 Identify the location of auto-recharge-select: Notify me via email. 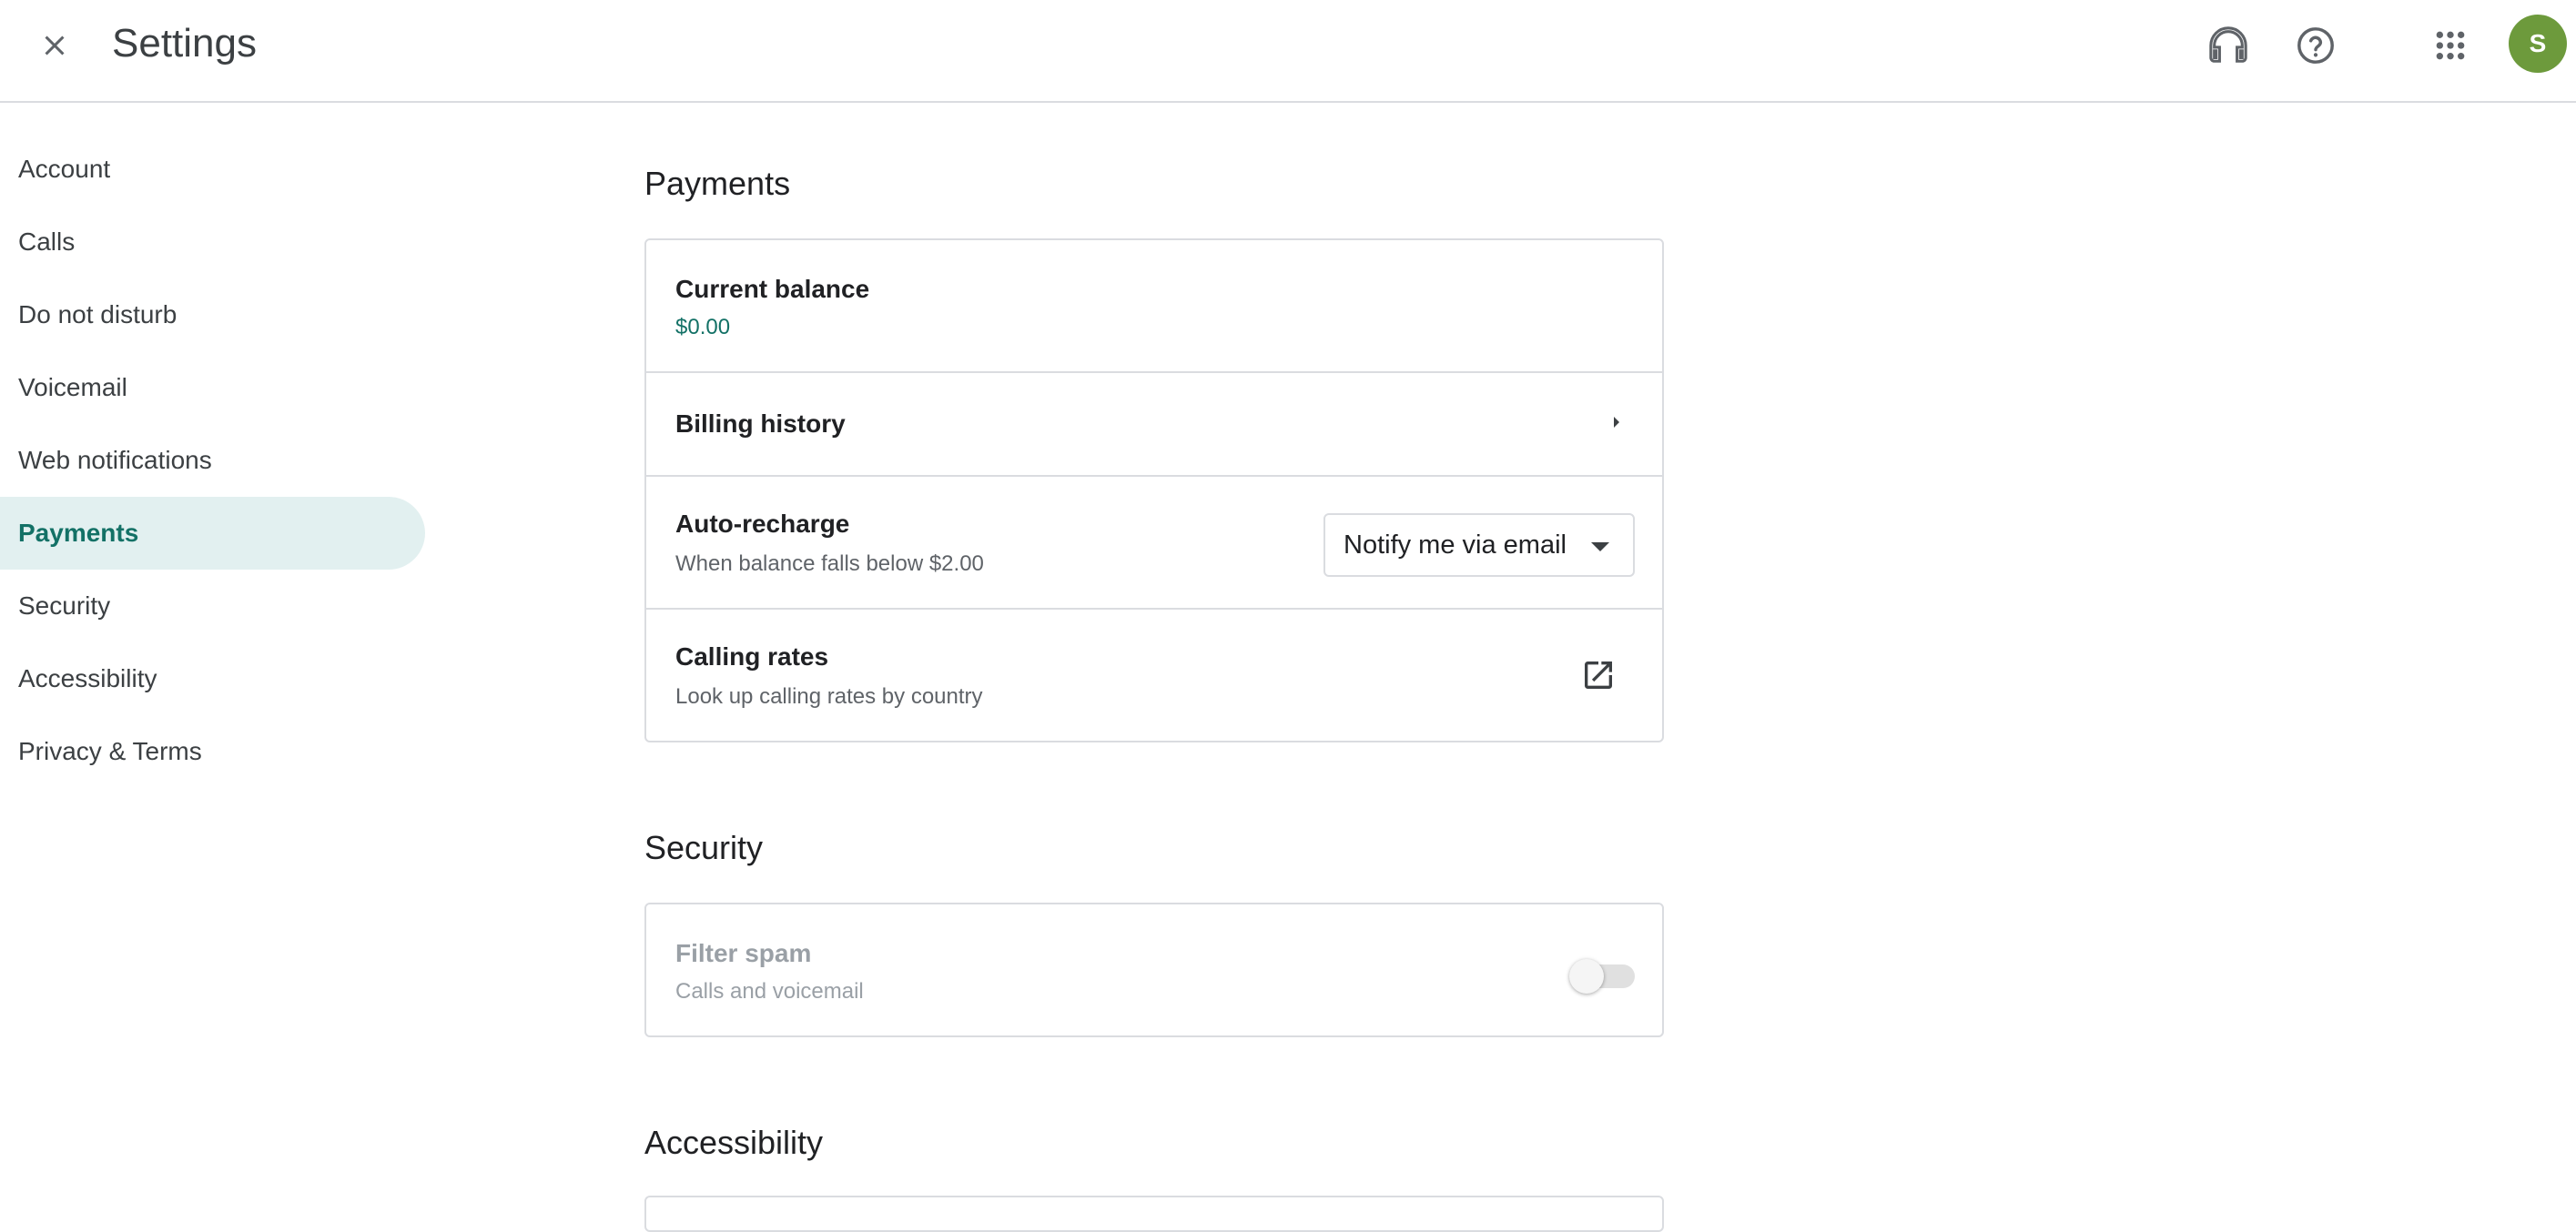
(1479, 545).